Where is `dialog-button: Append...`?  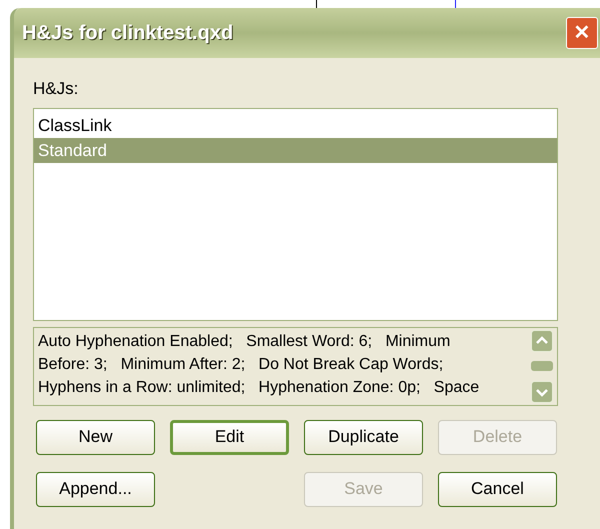 dialog-button: Append... is located at coordinates (95, 489).